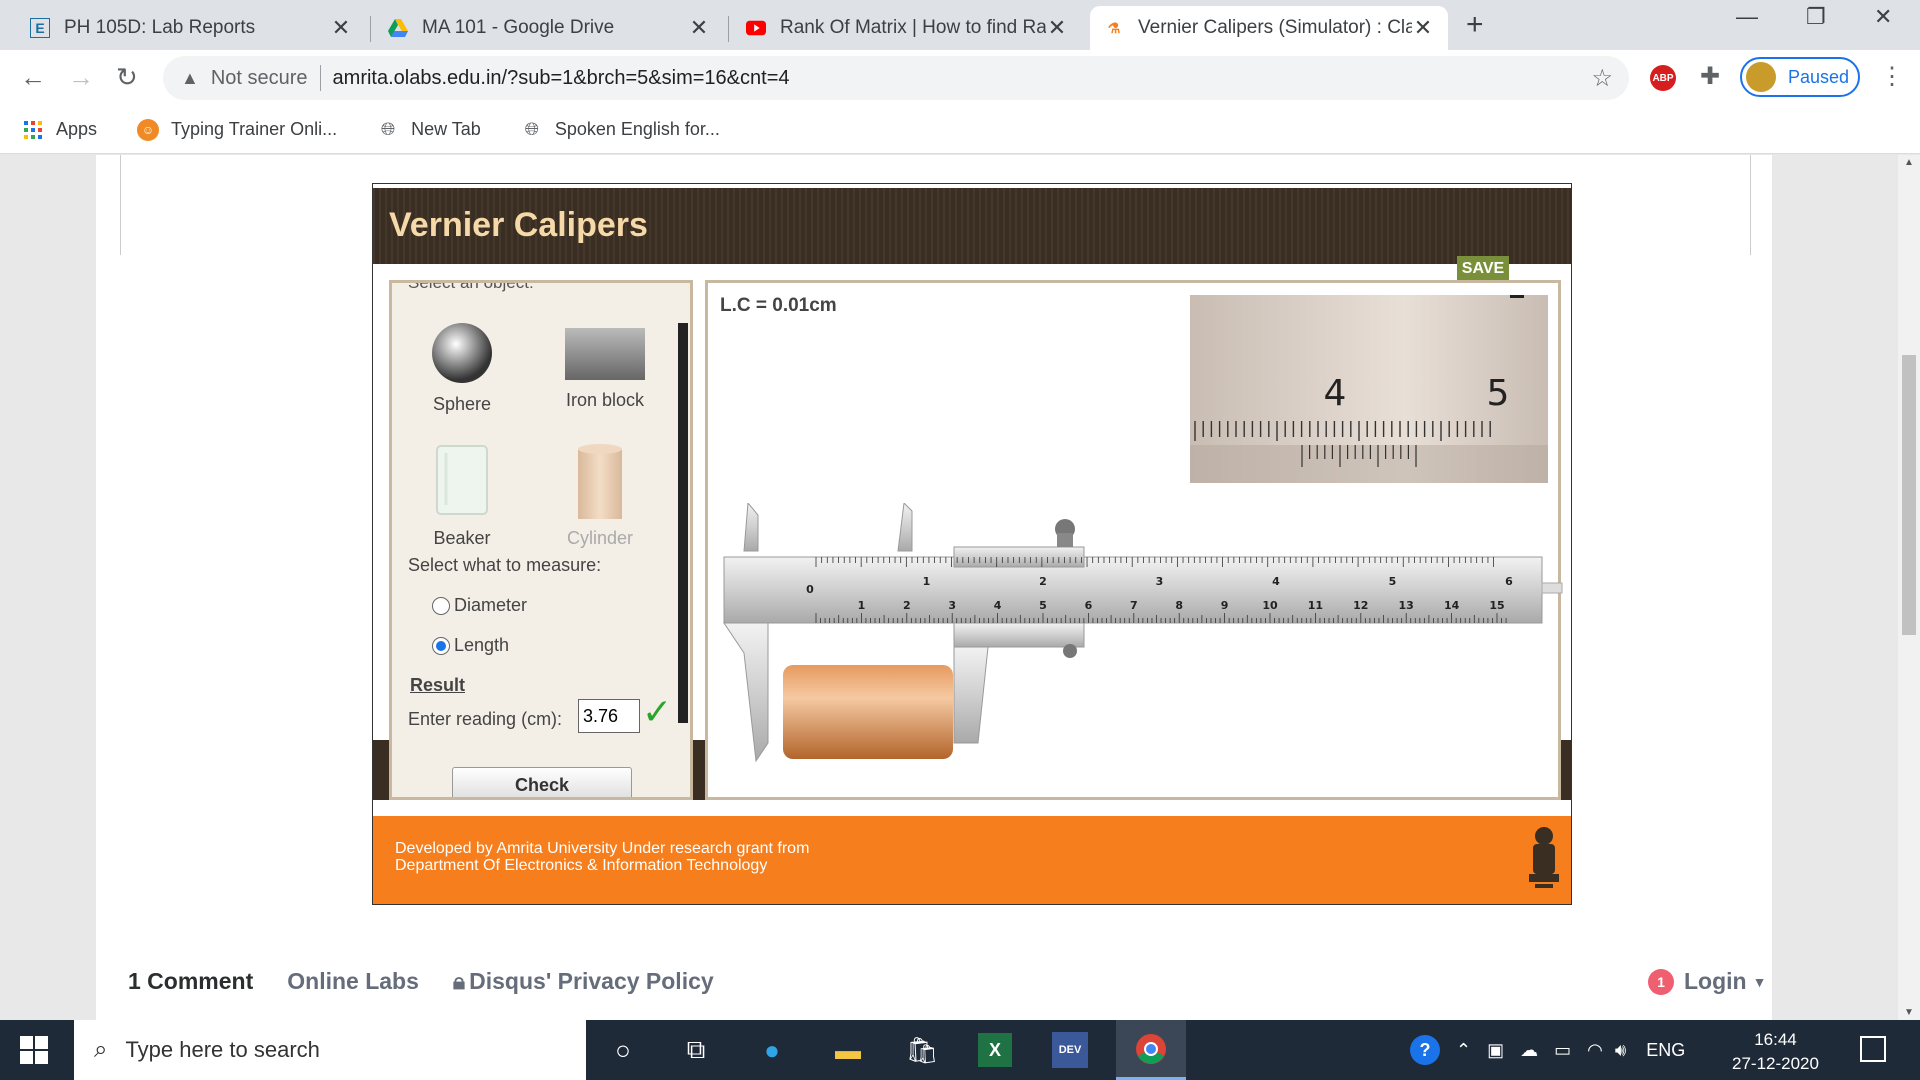  Describe the element at coordinates (1819, 76) in the screenshot. I see `profile-label: Paused` at that location.